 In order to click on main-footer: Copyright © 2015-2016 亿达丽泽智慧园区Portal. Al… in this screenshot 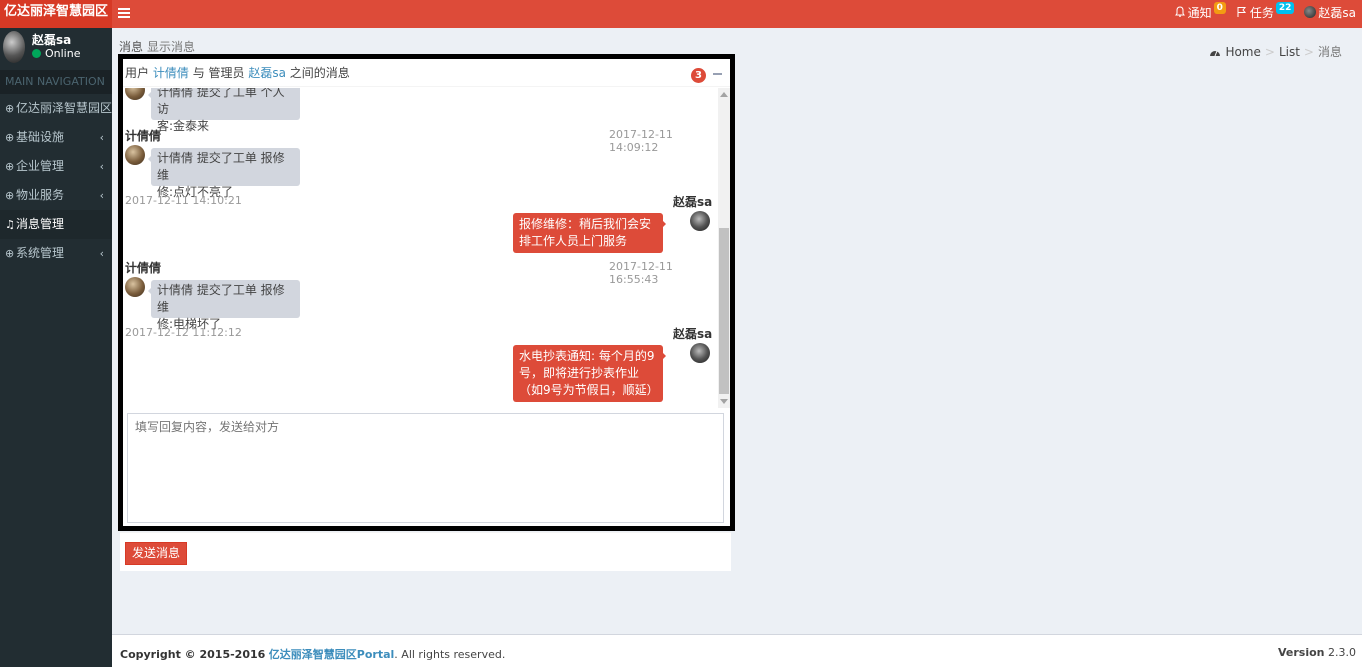, I will do `click(737, 650)`.